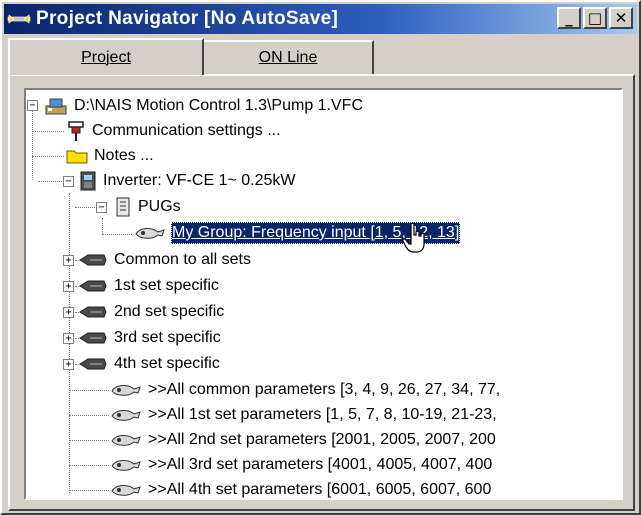 This screenshot has height=515, width=641. I want to click on tab-project: Project, so click(106, 56).